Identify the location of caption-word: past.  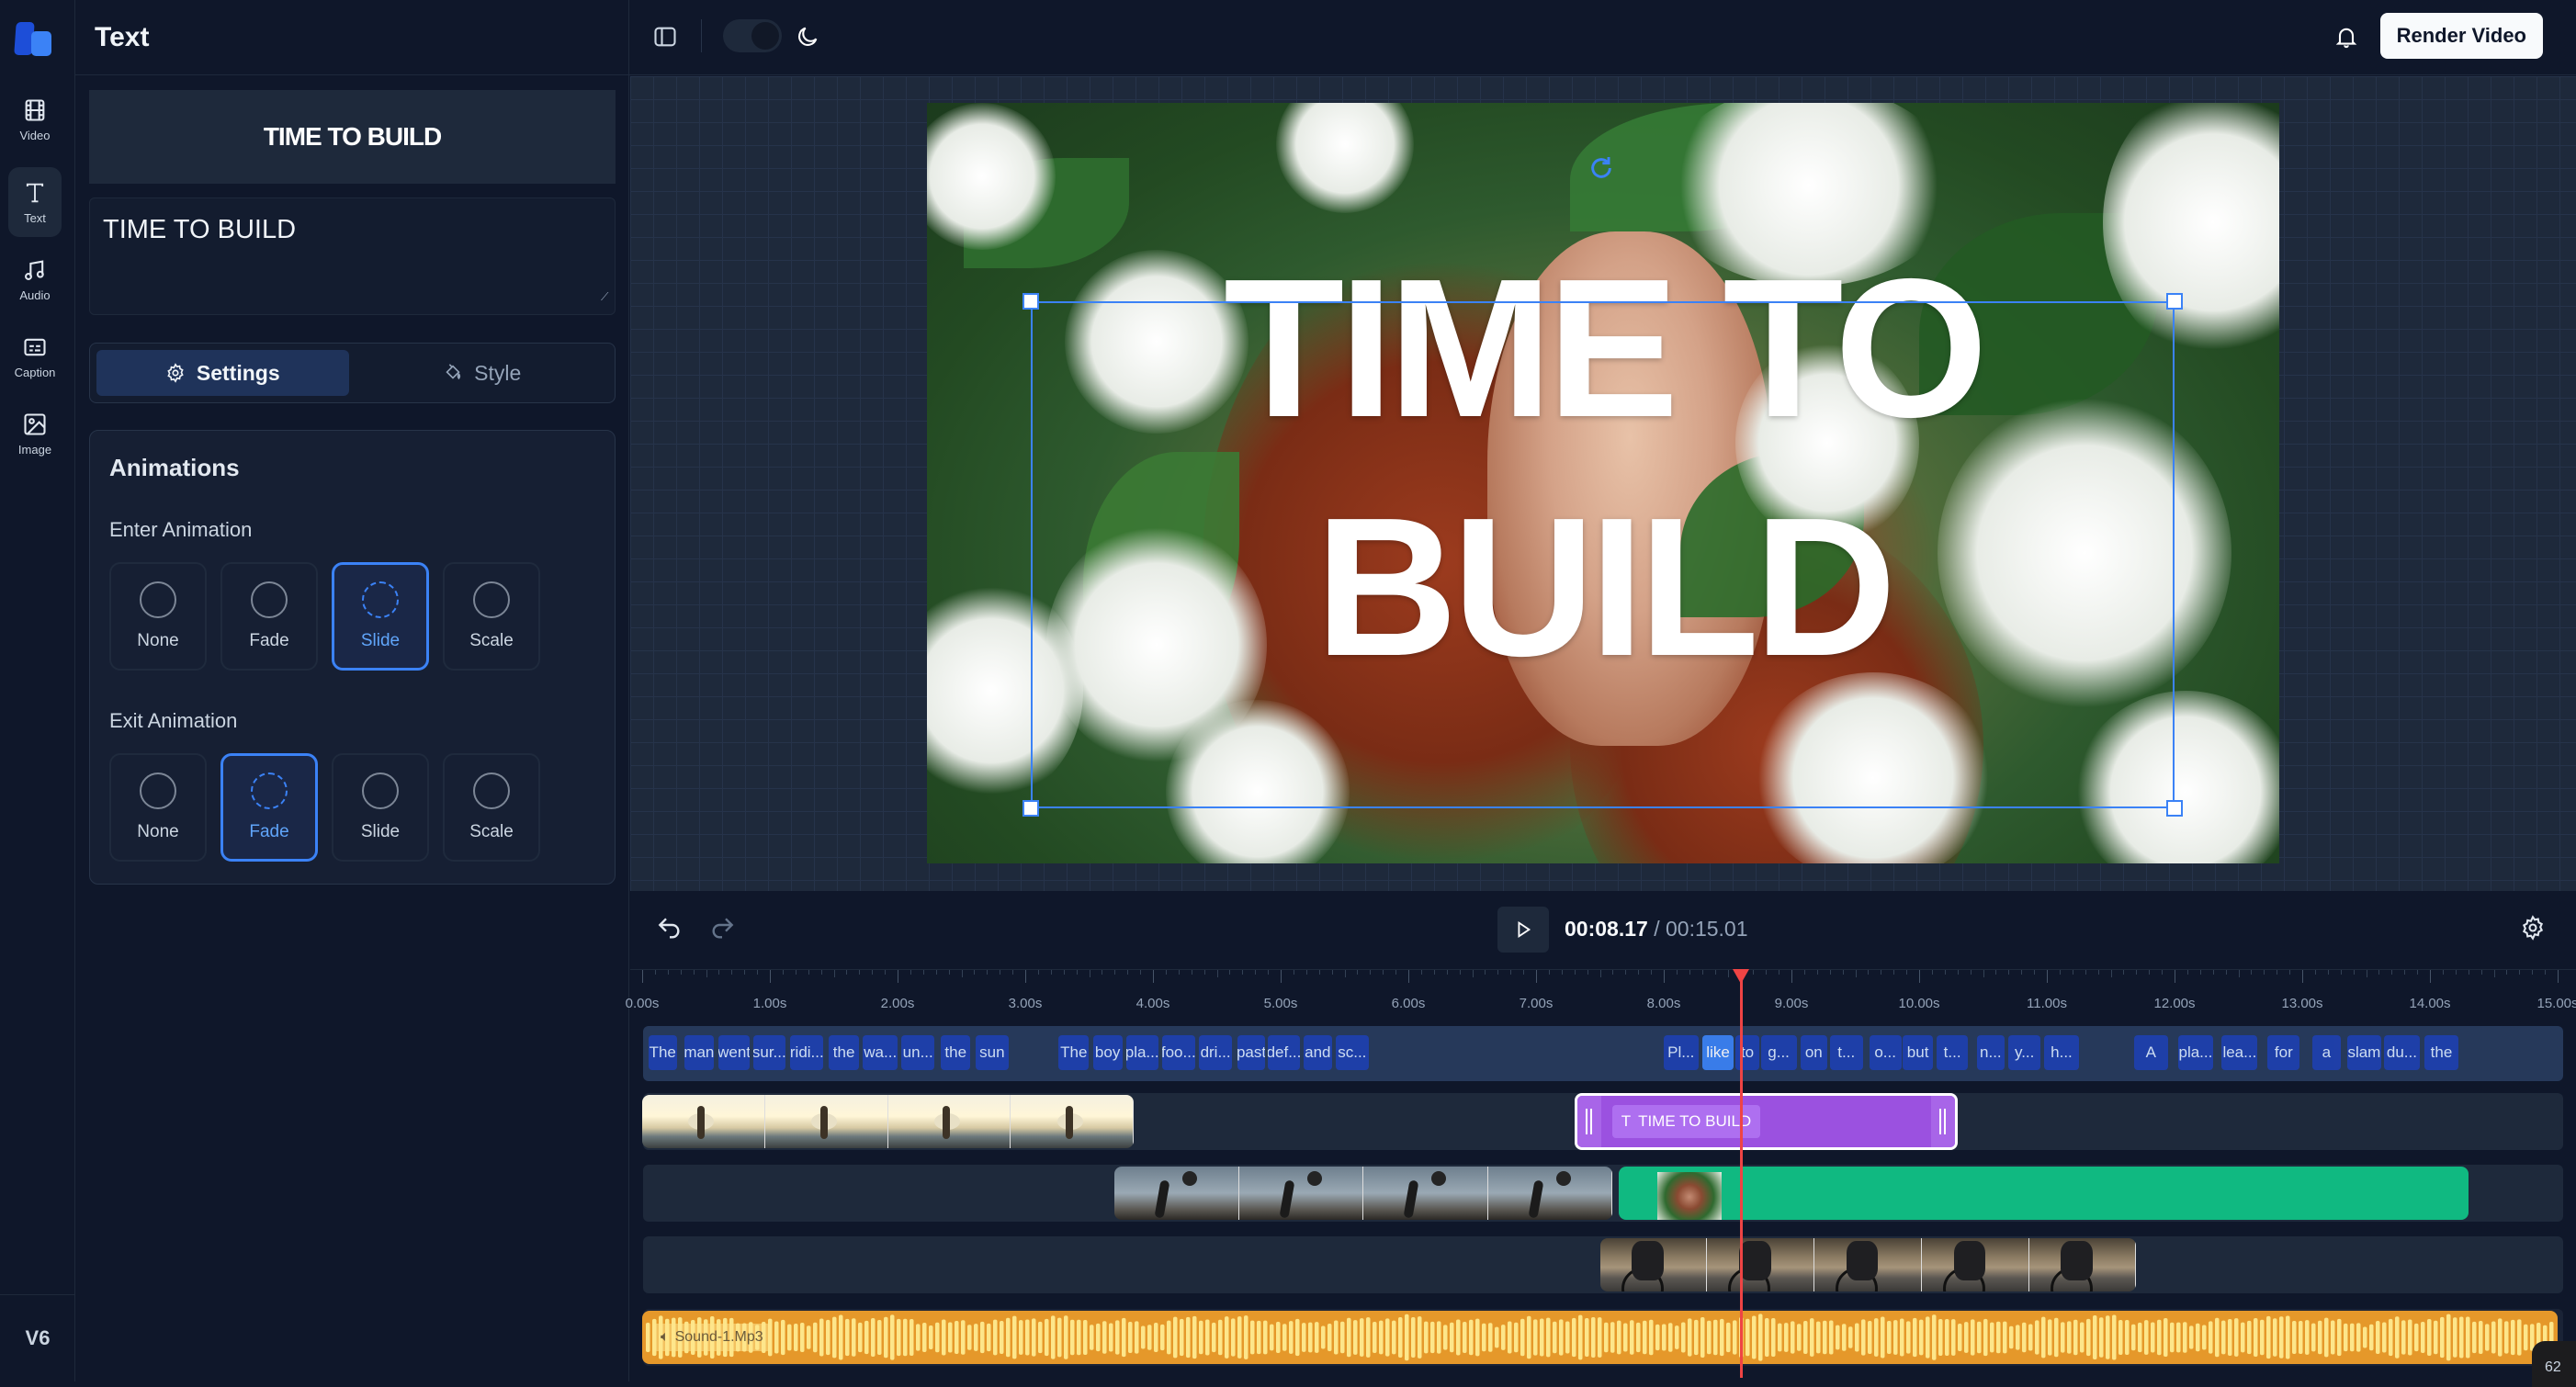
(1251, 1052).